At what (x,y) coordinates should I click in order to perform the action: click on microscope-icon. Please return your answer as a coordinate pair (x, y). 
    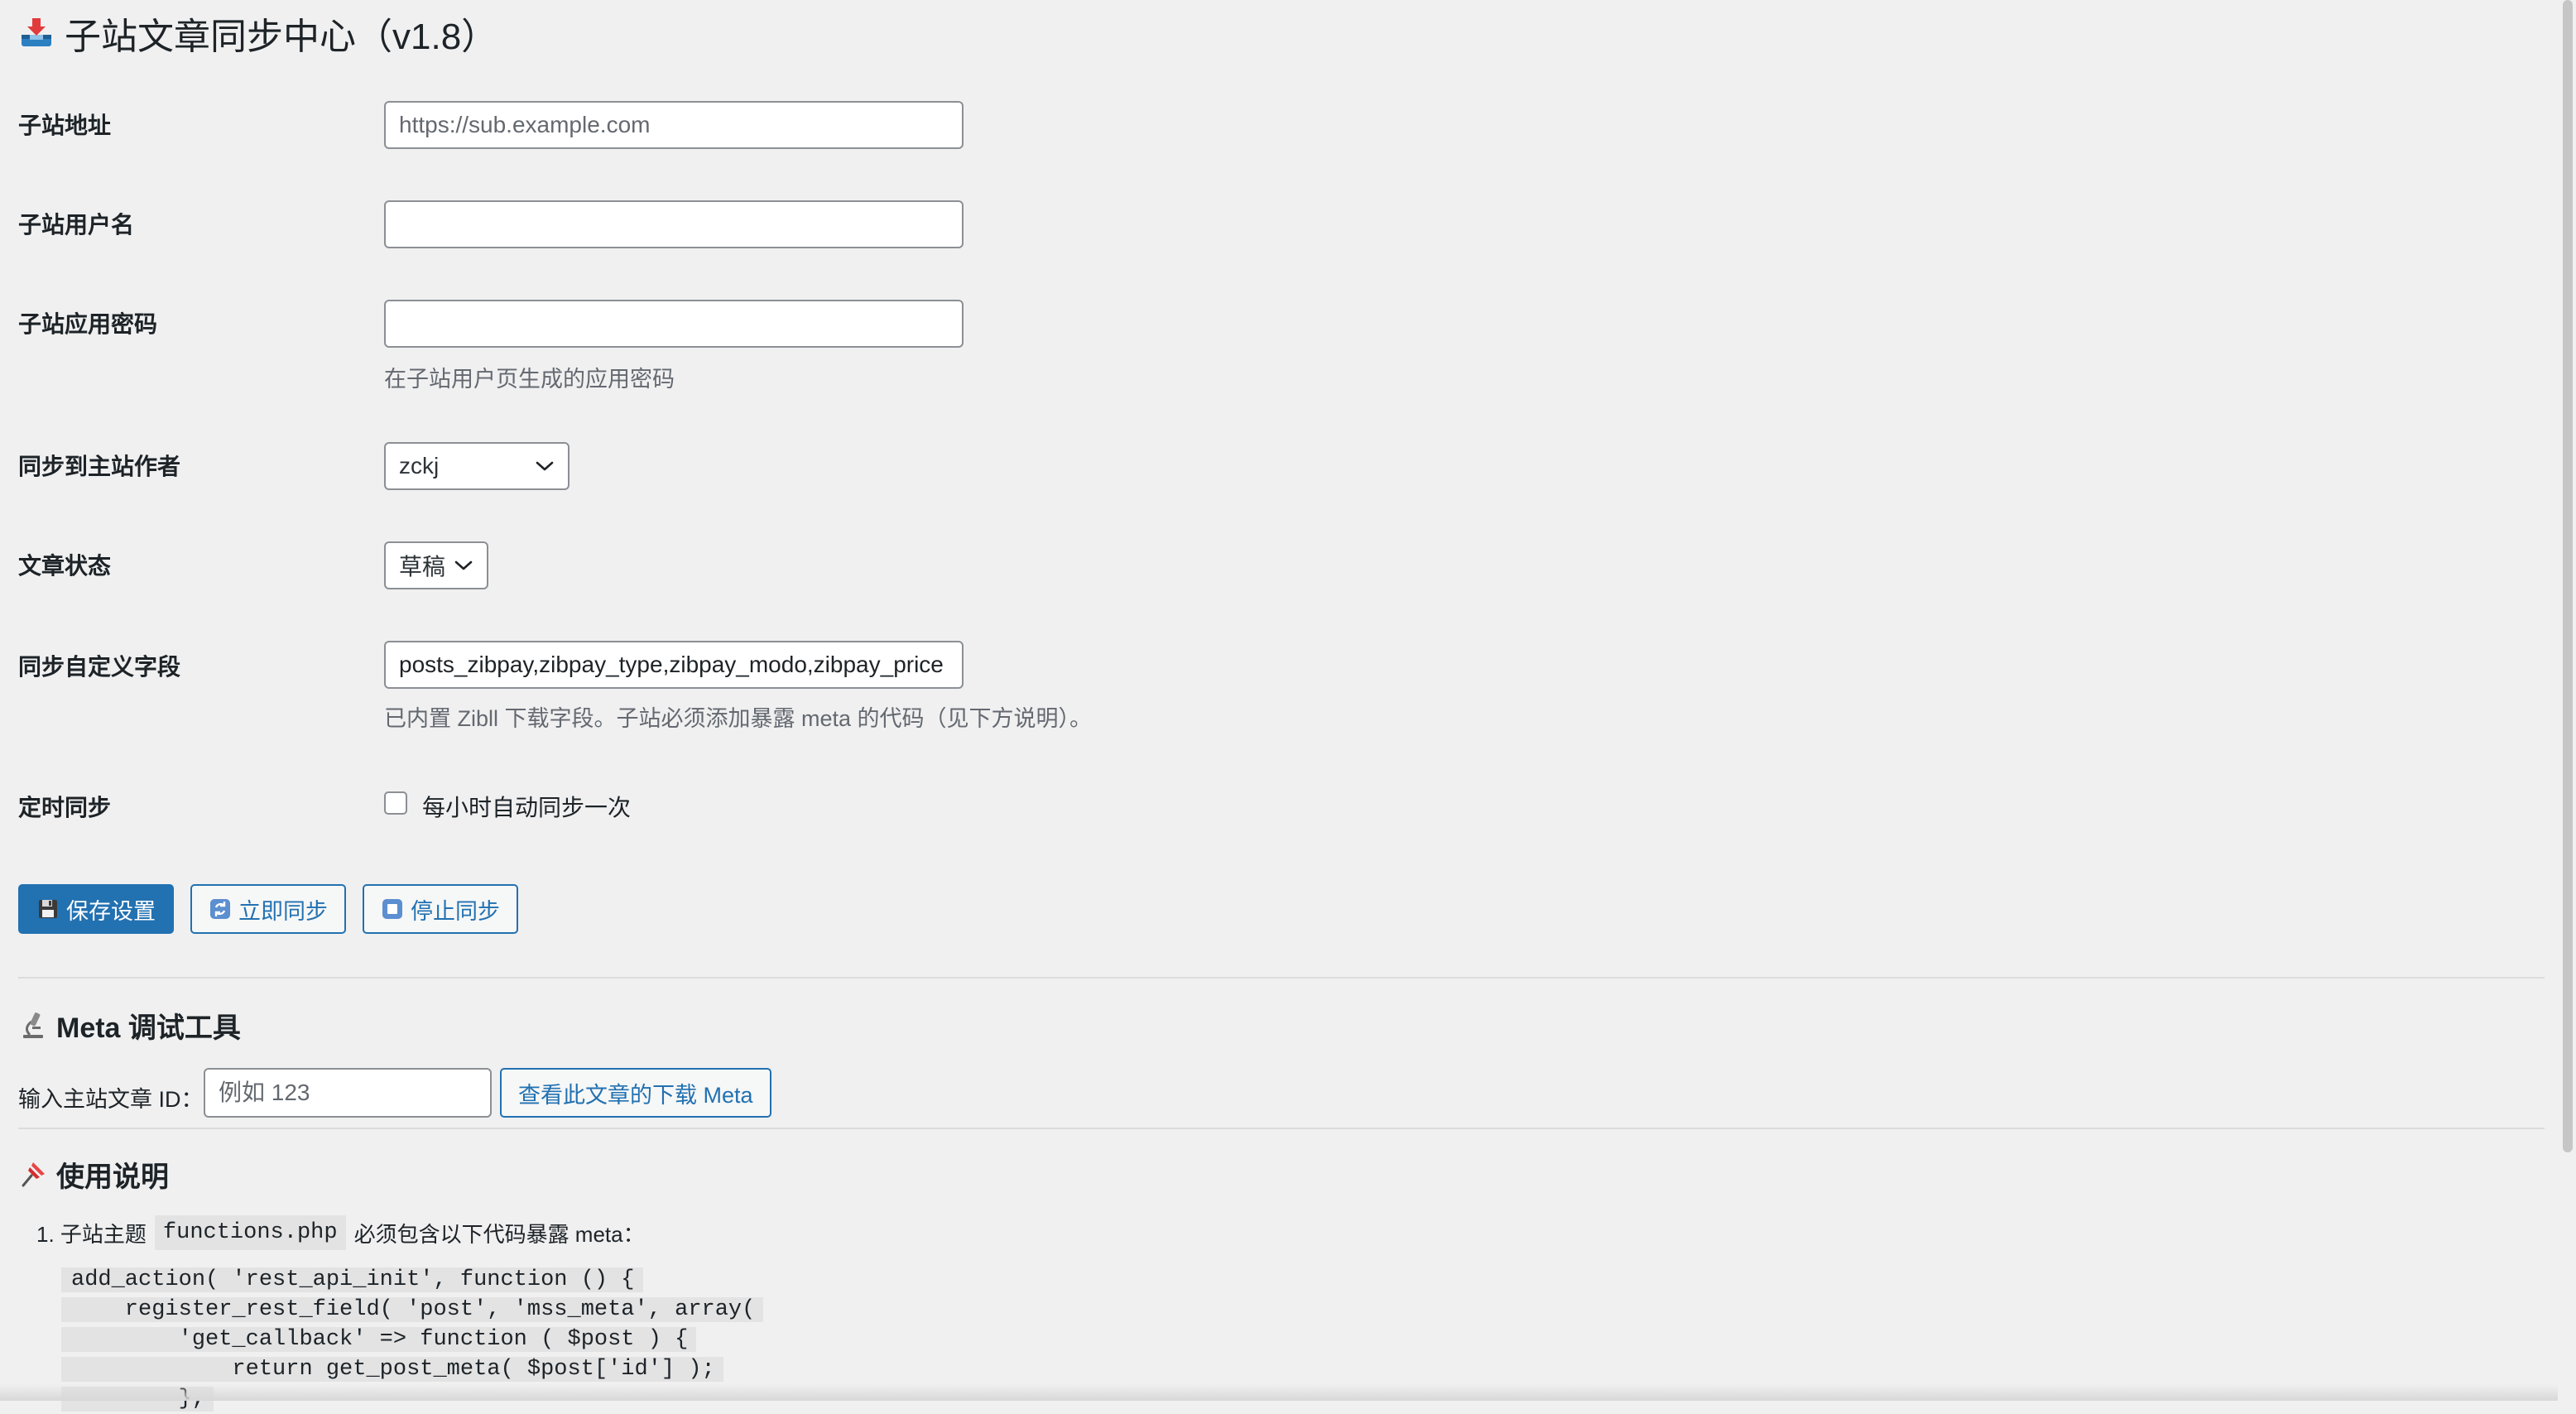
    Looking at the image, I should click on (33, 1025).